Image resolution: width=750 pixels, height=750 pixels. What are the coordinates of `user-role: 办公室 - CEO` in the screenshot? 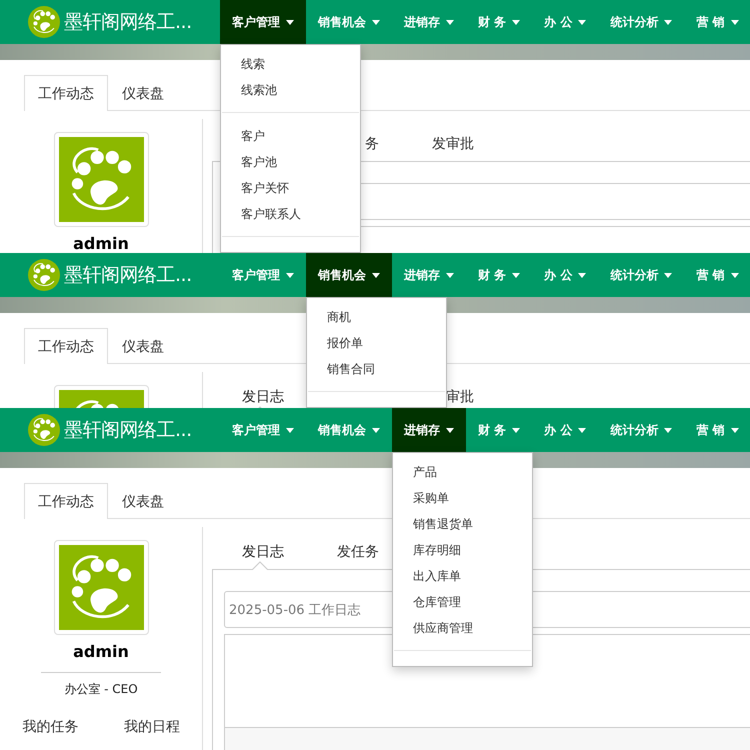 It's located at (101, 689).